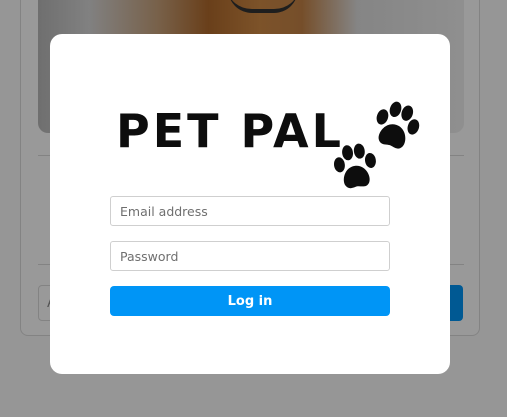 Image resolution: width=507 pixels, height=417 pixels. I want to click on login-button: Log in, so click(250, 301).